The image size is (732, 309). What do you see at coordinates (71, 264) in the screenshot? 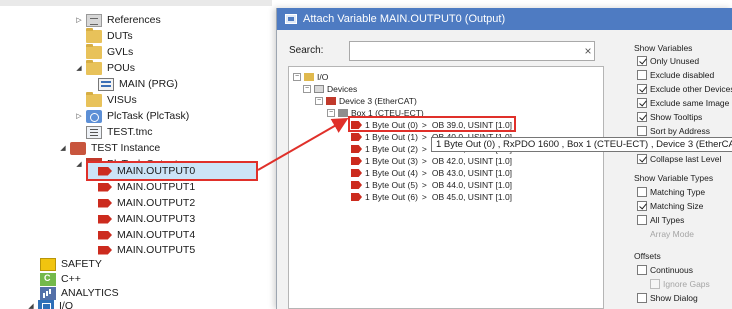
I see `tree-item-safety: SAFETY` at bounding box center [71, 264].